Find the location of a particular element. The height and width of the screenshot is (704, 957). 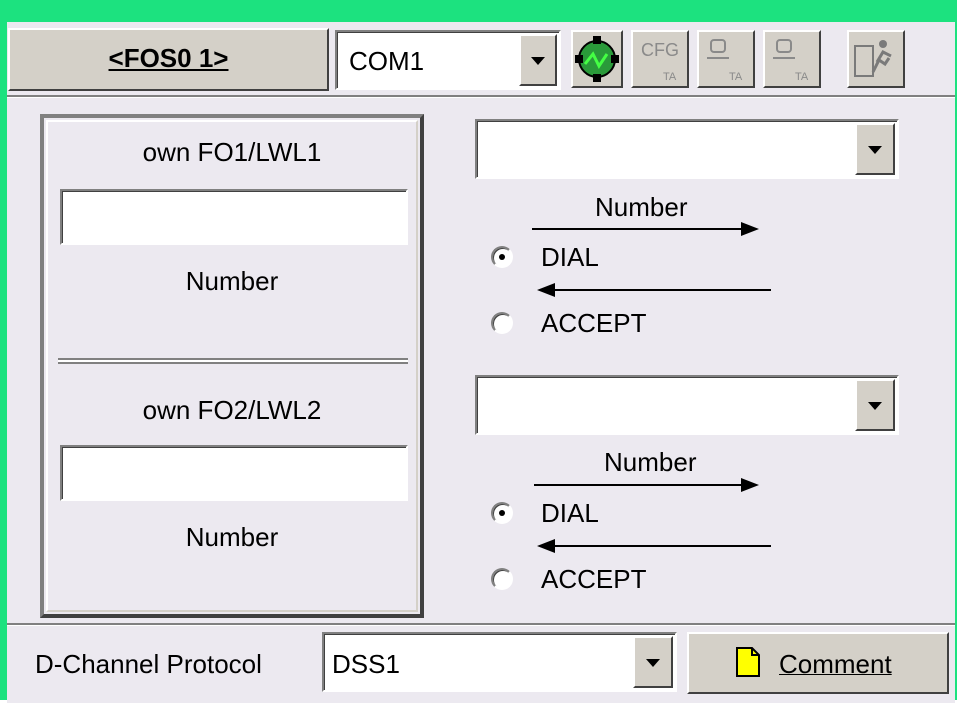

fo2-number-label: Number is located at coordinates (232, 537).